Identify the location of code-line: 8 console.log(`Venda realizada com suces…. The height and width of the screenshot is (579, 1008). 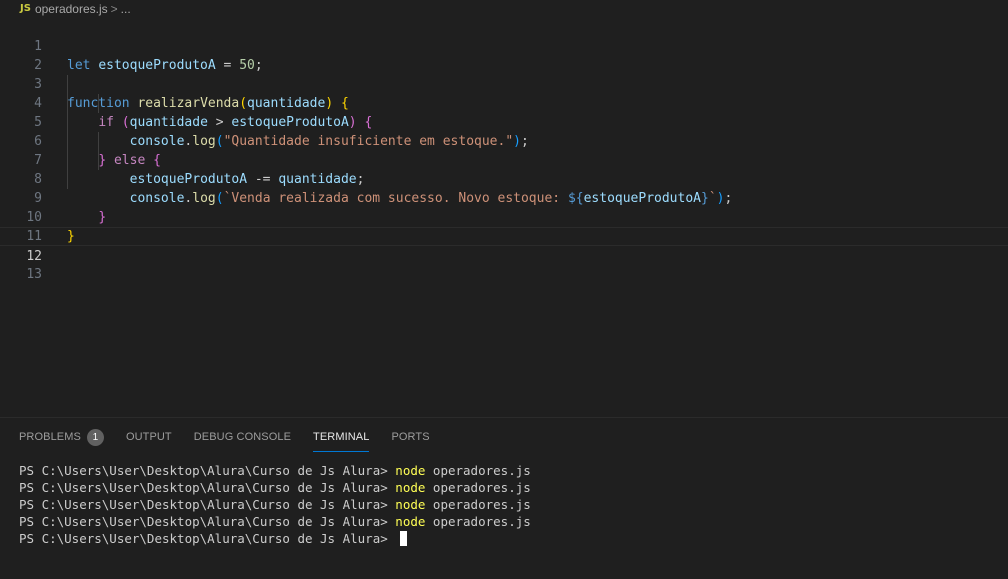
(504, 178).